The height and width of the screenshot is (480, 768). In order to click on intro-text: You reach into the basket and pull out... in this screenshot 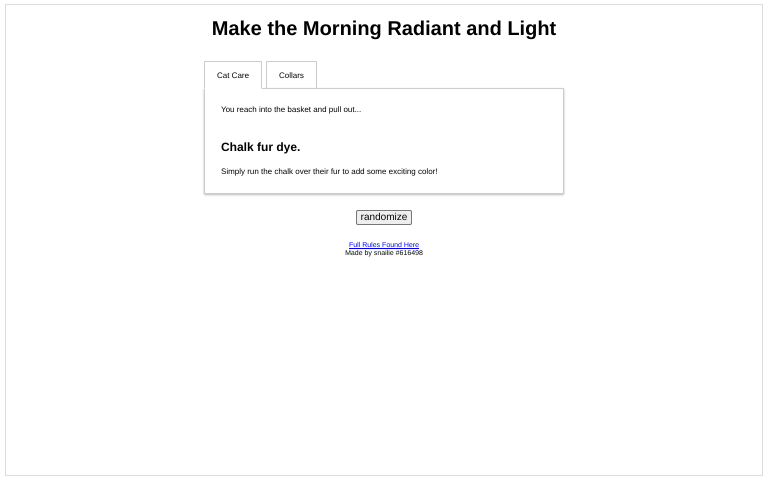, I will do `click(291, 109)`.